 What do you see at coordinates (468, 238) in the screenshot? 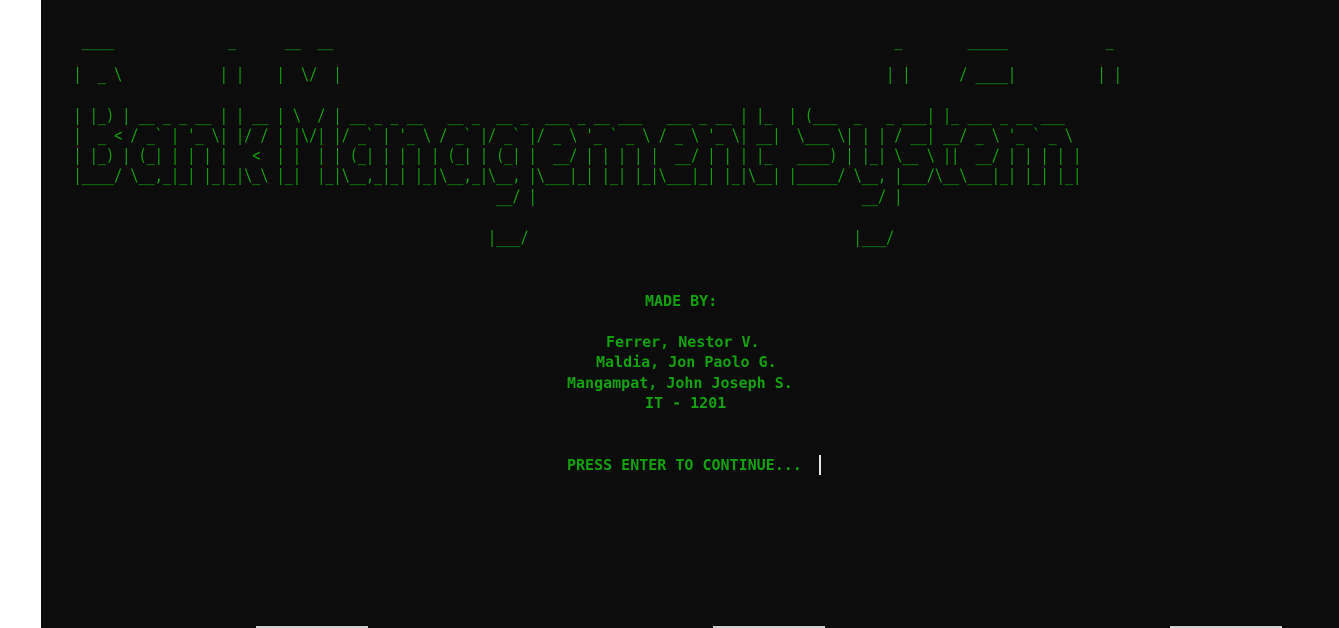
I see `banner-line: |___/ |___/` at bounding box center [468, 238].